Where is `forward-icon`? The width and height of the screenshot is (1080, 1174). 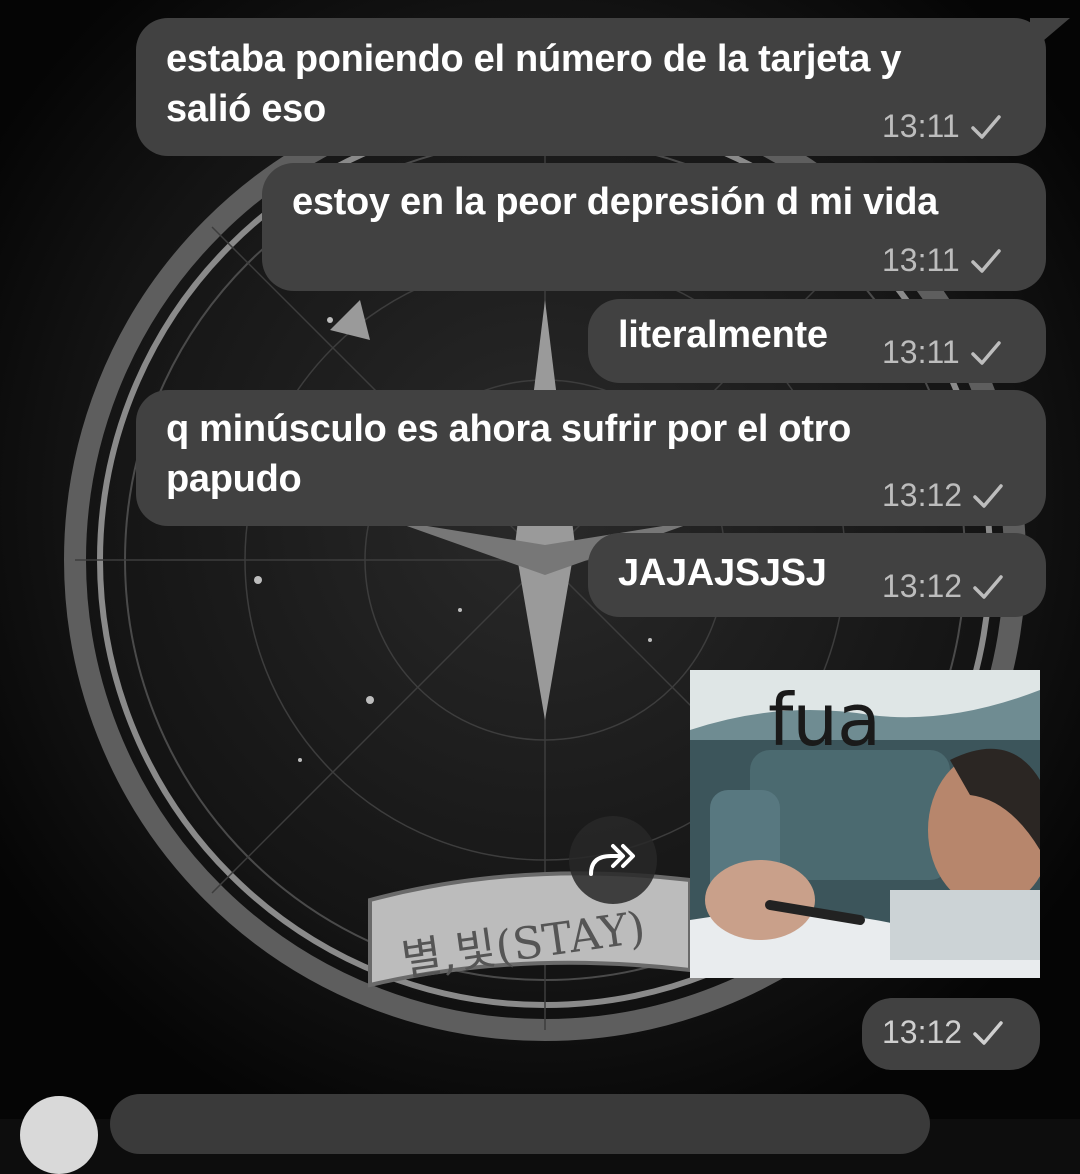 forward-icon is located at coordinates (612, 860).